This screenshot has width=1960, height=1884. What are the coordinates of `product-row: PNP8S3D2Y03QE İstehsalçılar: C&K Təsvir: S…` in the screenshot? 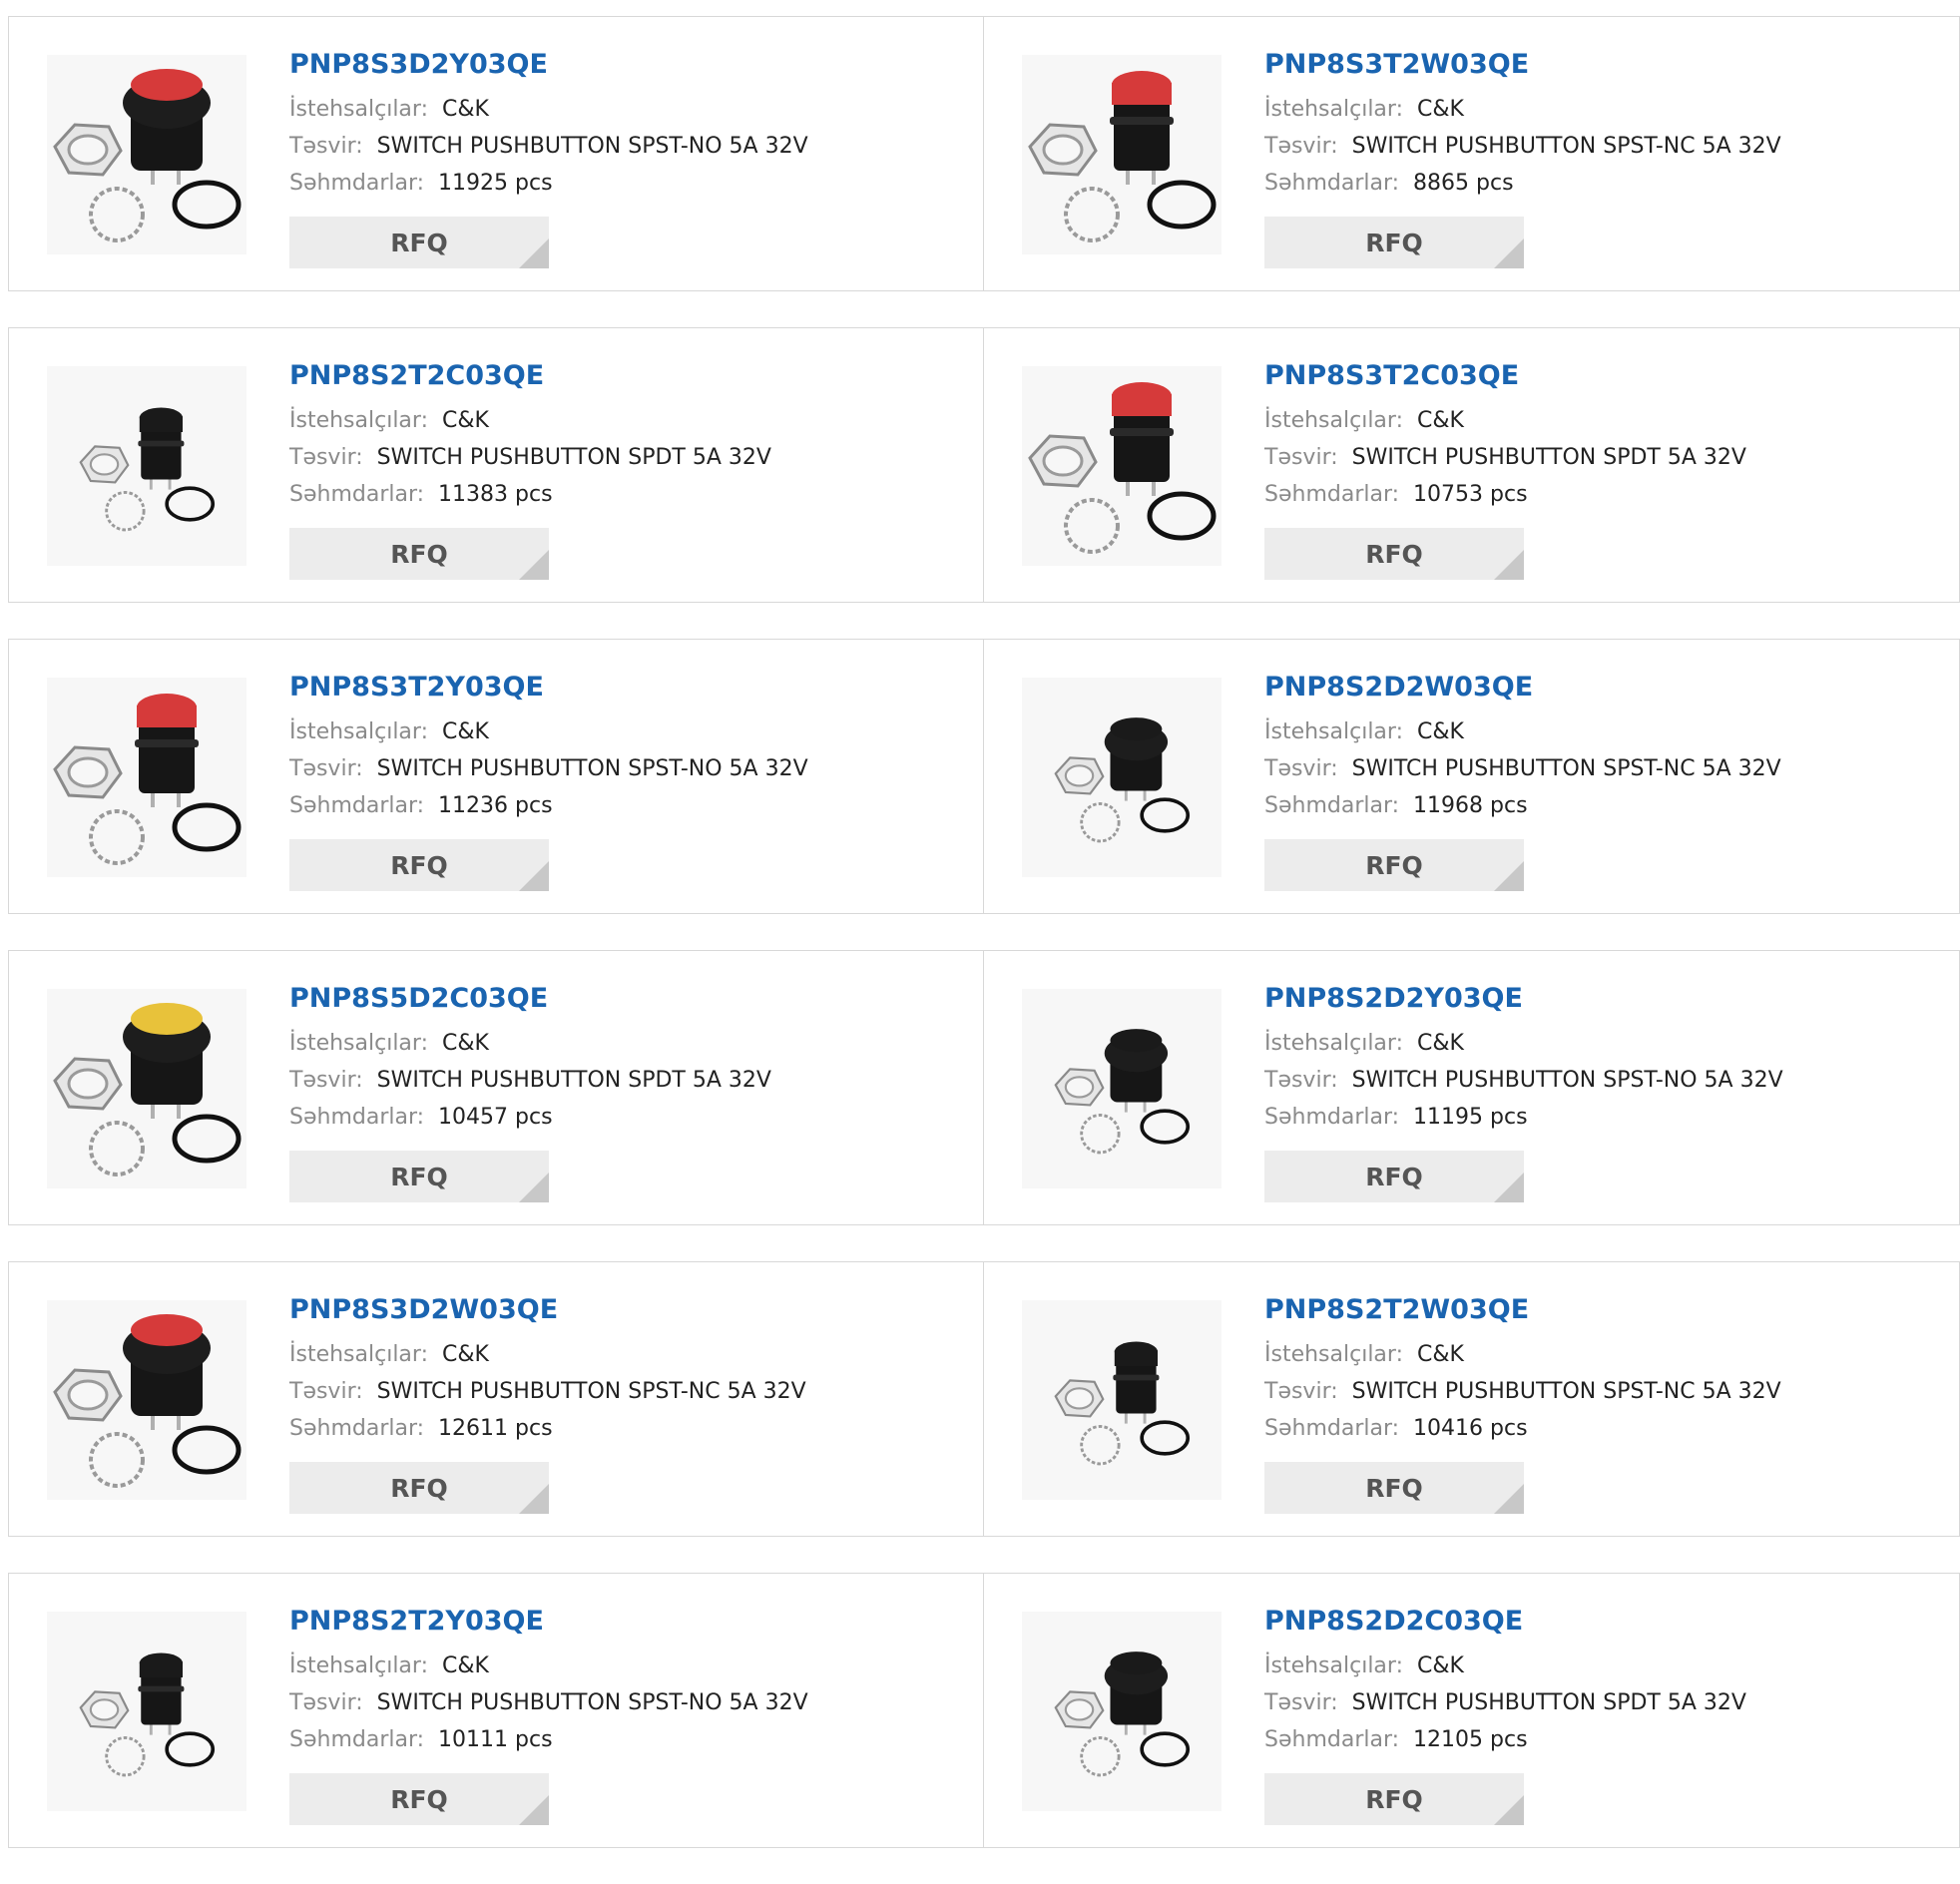 It's located at (984, 153).